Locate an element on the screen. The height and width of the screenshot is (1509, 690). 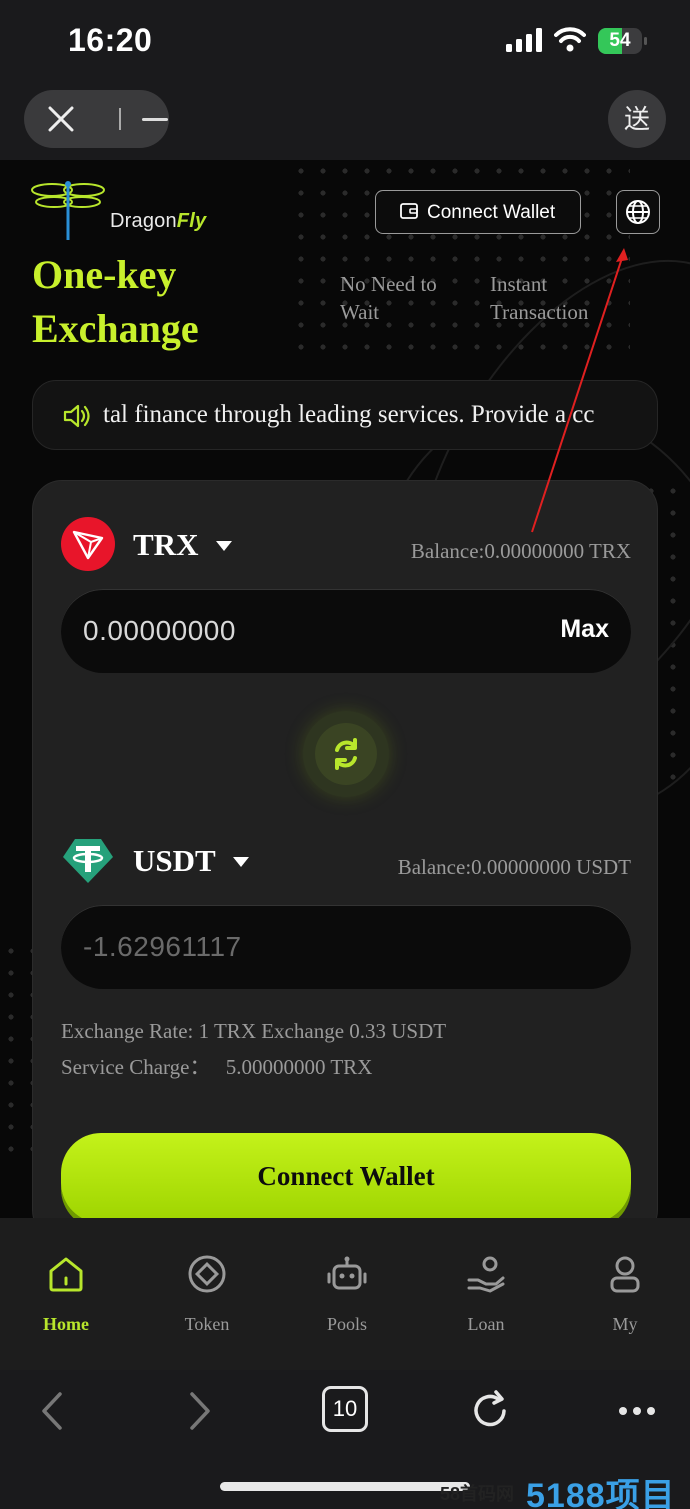
loan-icon is located at coordinates (486, 1274).